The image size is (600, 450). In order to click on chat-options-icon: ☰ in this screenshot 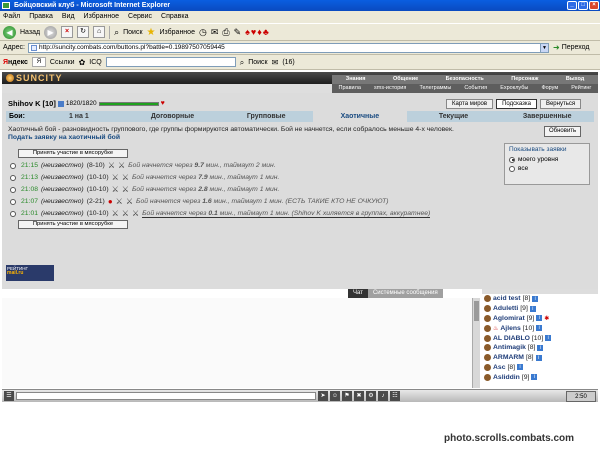, I will do `click(9, 396)`.